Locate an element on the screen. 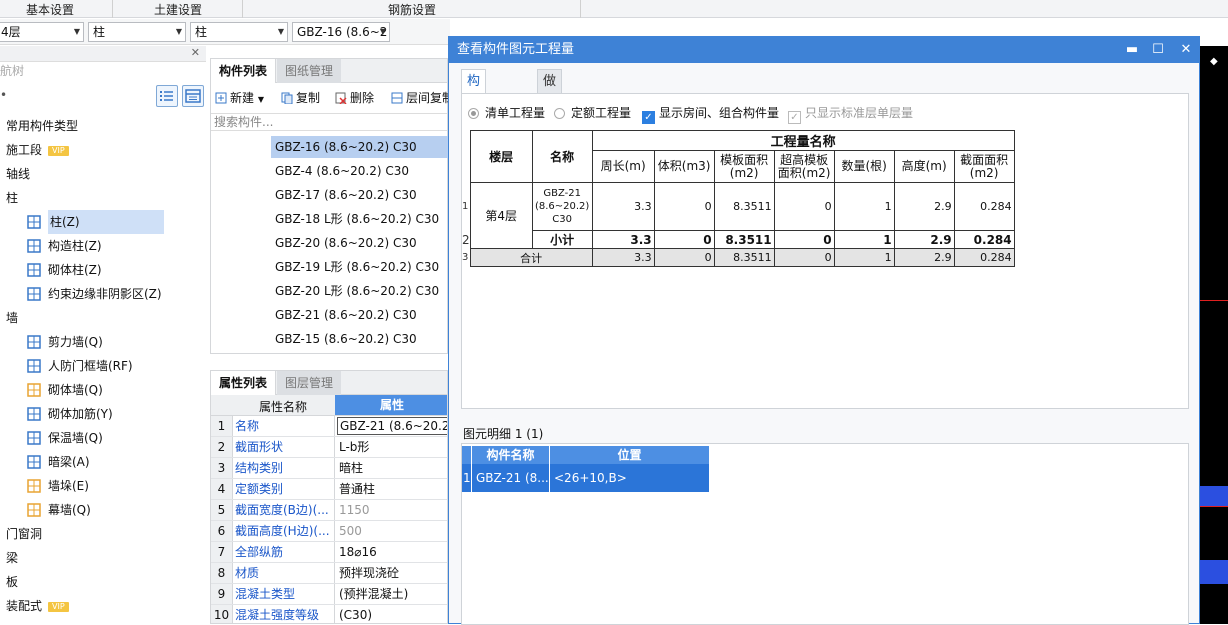 The width and height of the screenshot is (1228, 625). property-row: 10 混凝土强度等级 (C30) is located at coordinates (329, 614).